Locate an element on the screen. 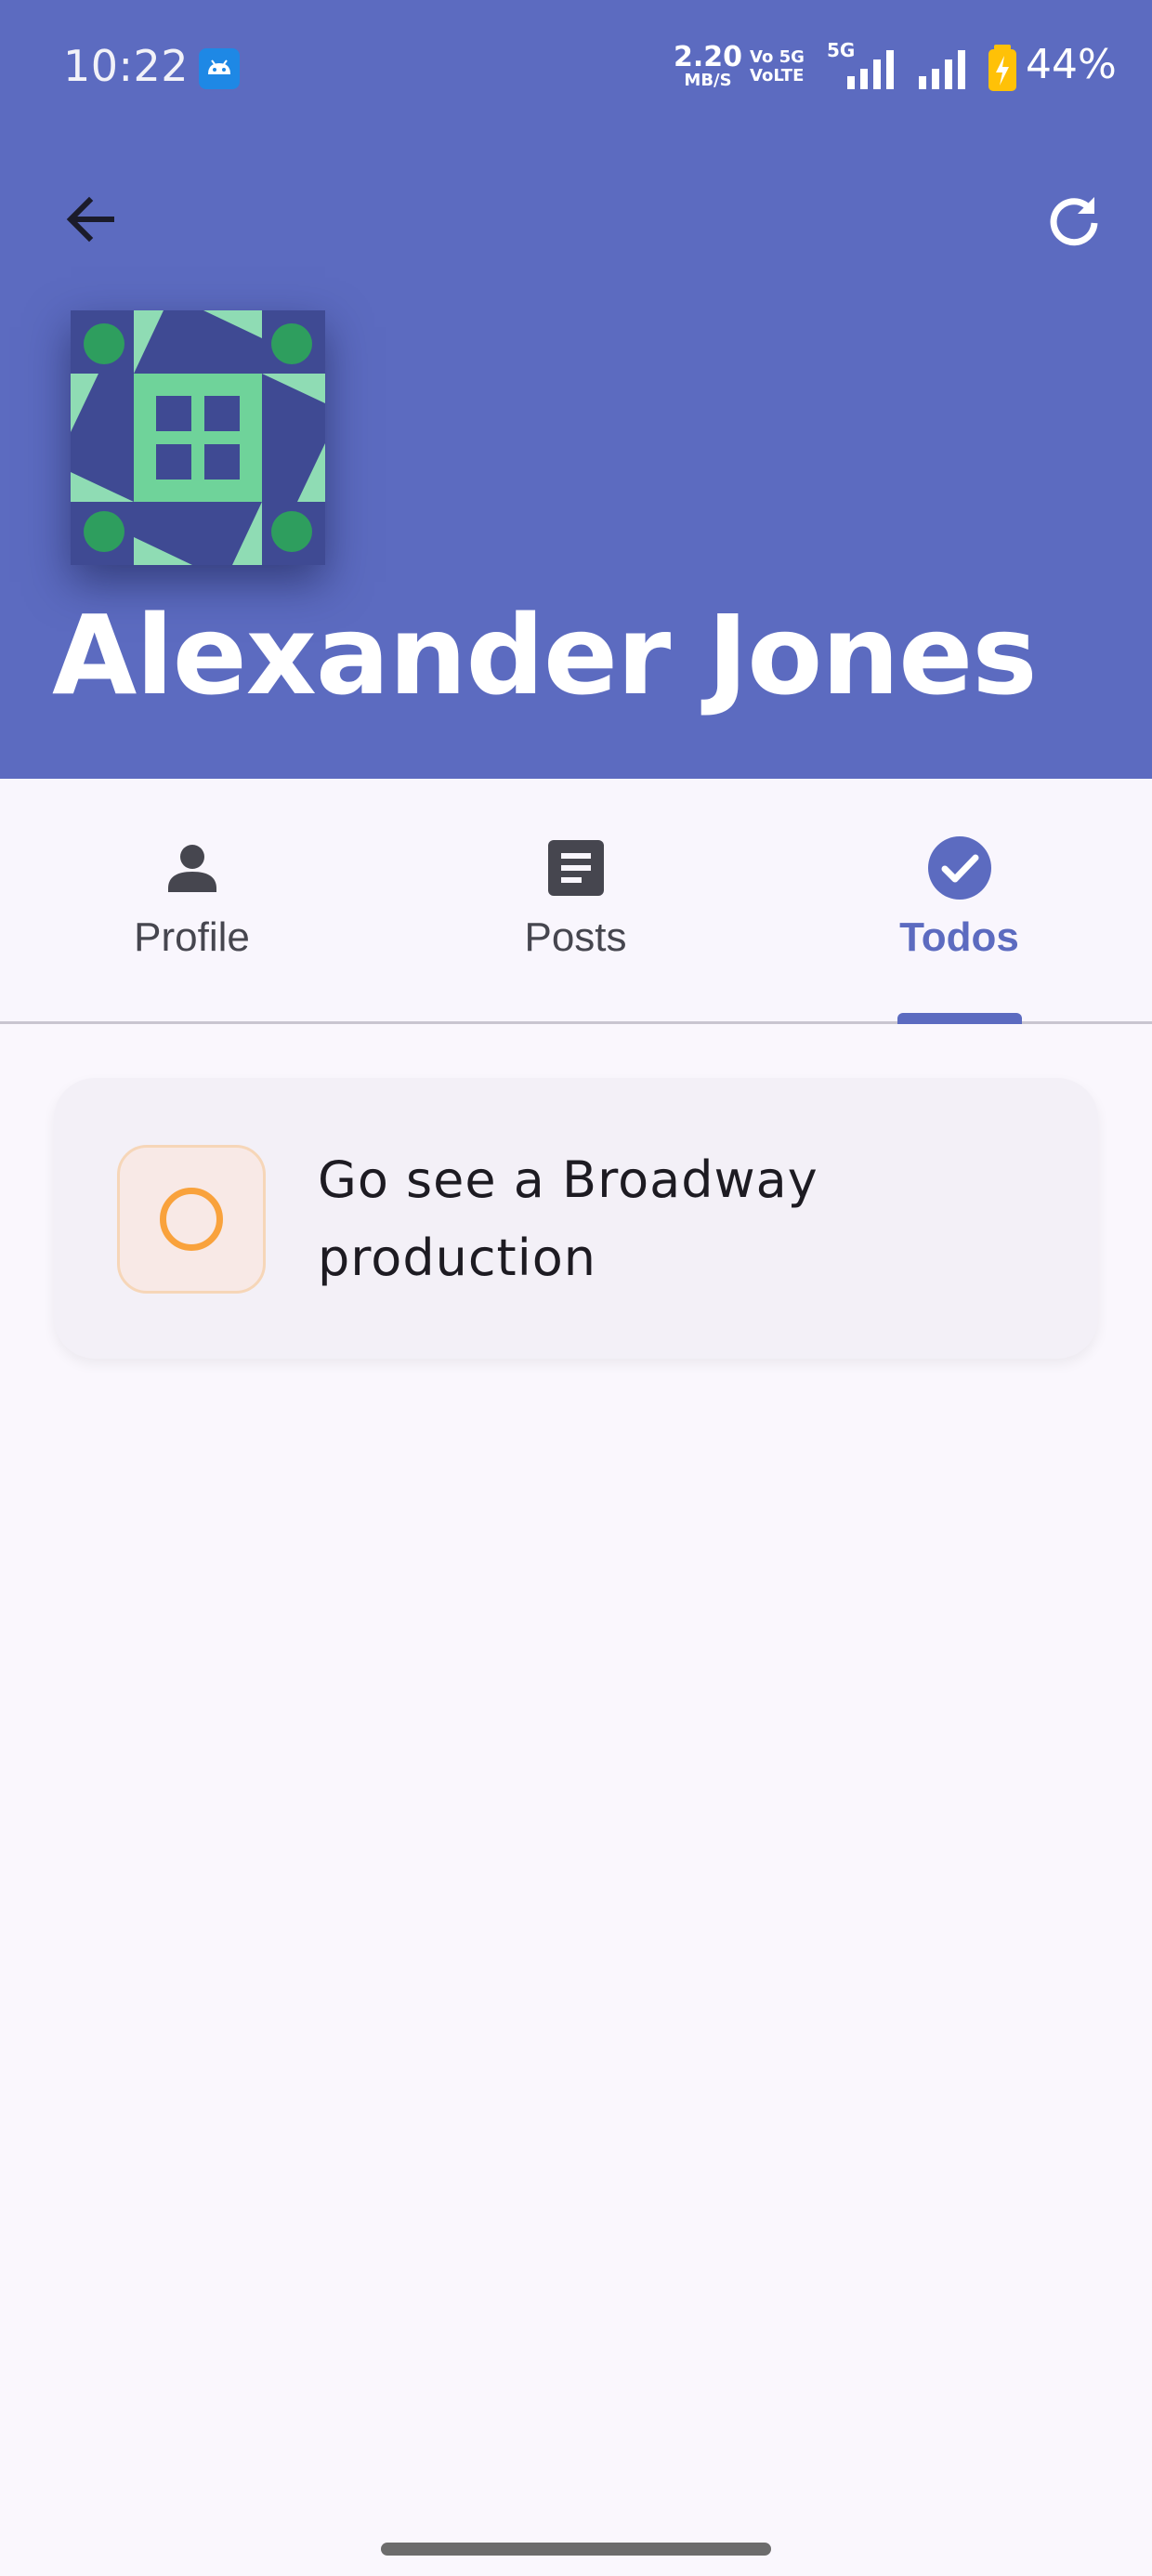 The image size is (1152, 2576). tab-todos: Todos is located at coordinates (959, 900).